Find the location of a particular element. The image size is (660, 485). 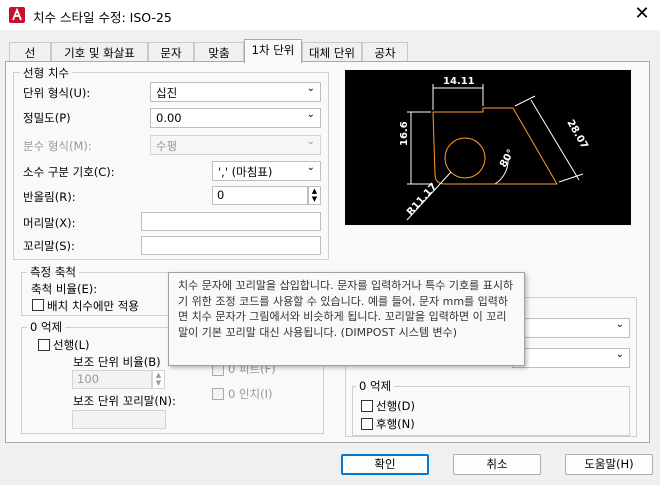

tab-lines: 선 is located at coordinates (30, 52).